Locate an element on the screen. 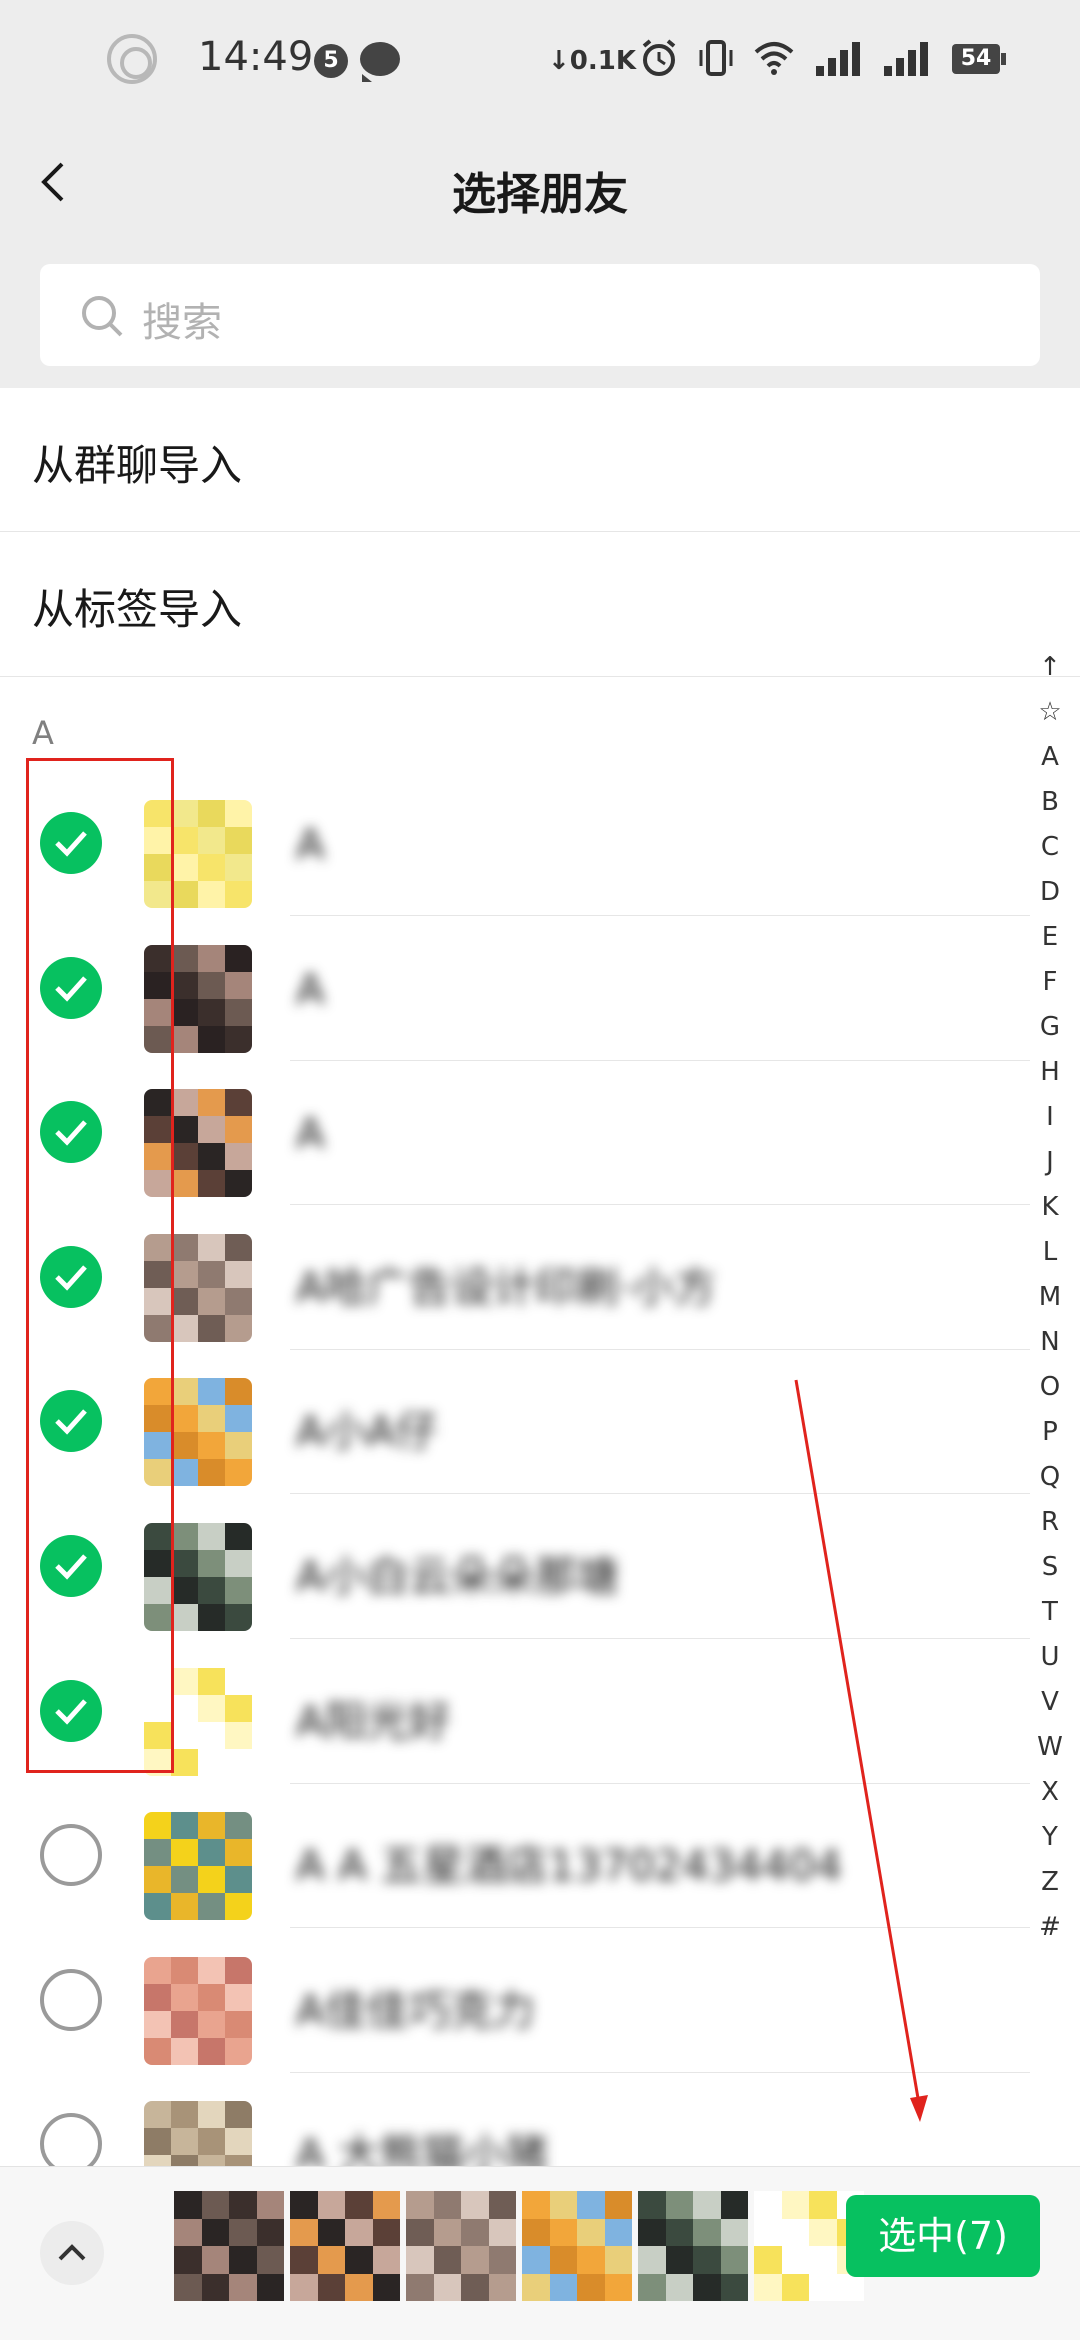  page-title: 选择朋友 is located at coordinates (540, 194).